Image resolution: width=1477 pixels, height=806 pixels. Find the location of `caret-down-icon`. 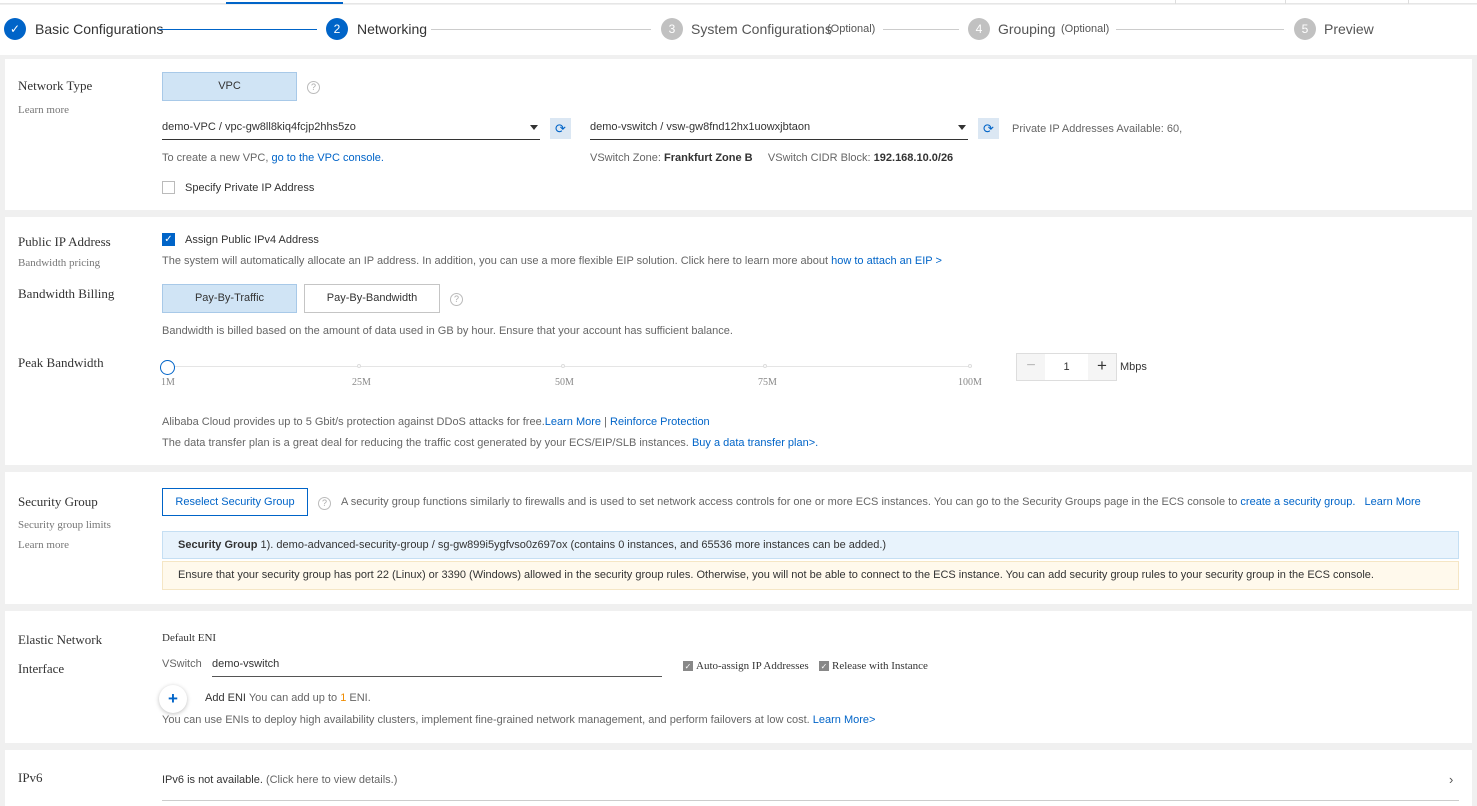

caret-down-icon is located at coordinates (962, 127).